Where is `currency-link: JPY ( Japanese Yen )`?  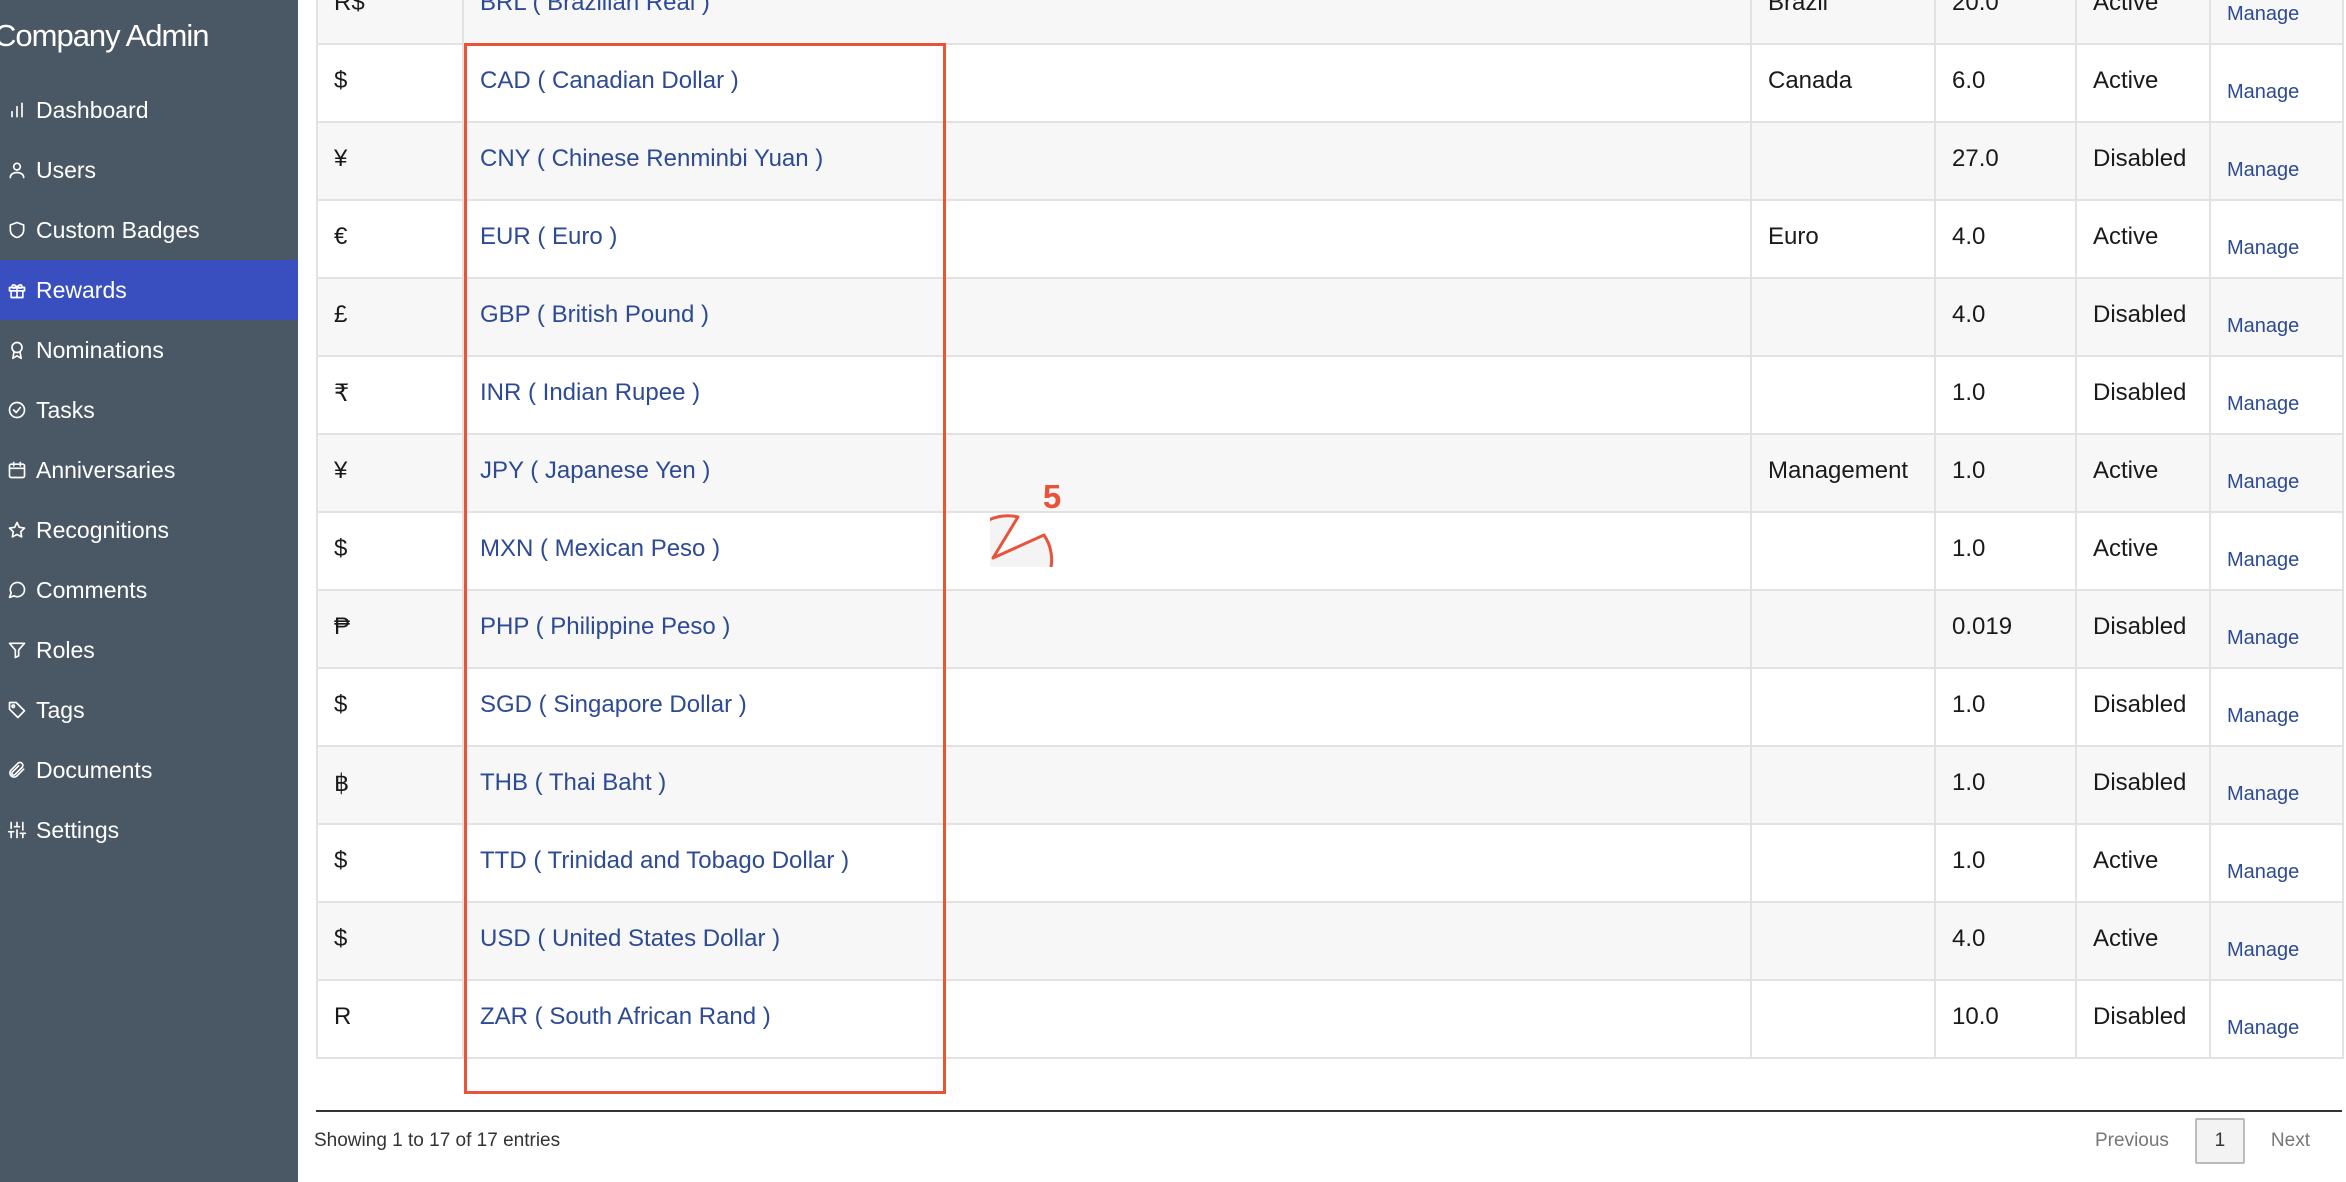 currency-link: JPY ( Japanese Yen ) is located at coordinates (595, 470).